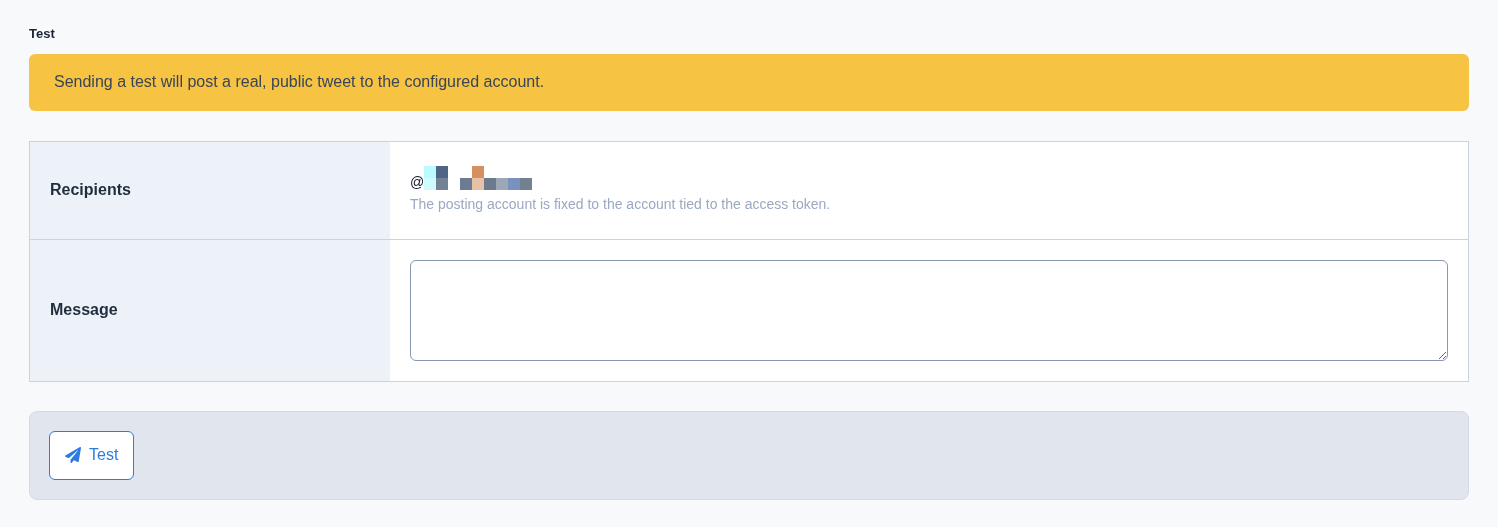 This screenshot has height=527, width=1498. I want to click on help-text: The posting account is fixed to the account tied to the access token., so click(621, 204).